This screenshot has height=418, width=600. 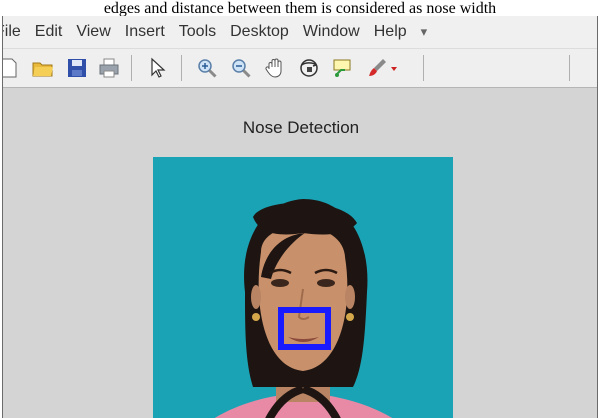 I want to click on figure-toolbar, so click(x=300, y=68).